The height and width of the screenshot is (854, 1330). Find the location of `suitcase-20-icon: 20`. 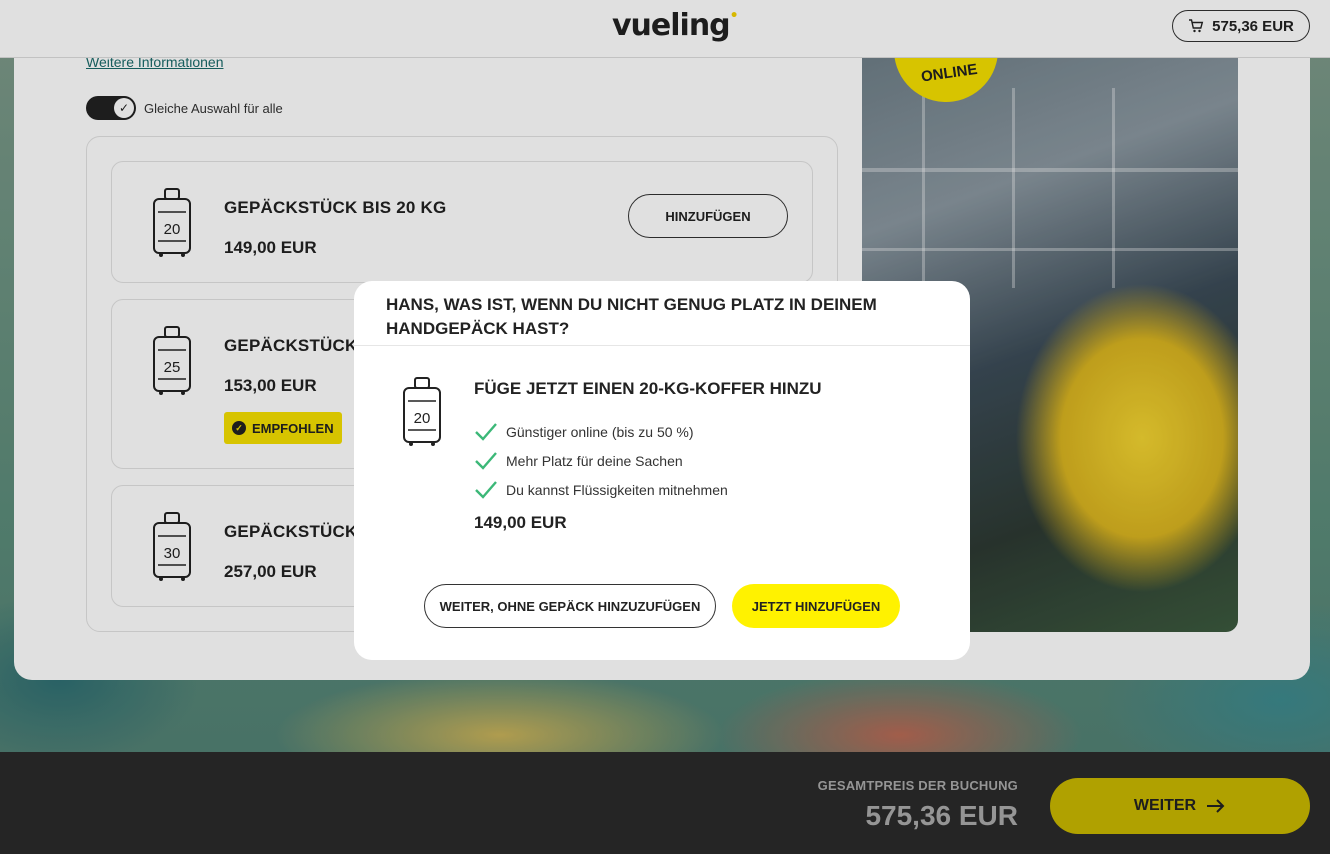

suitcase-20-icon: 20 is located at coordinates (422, 411).